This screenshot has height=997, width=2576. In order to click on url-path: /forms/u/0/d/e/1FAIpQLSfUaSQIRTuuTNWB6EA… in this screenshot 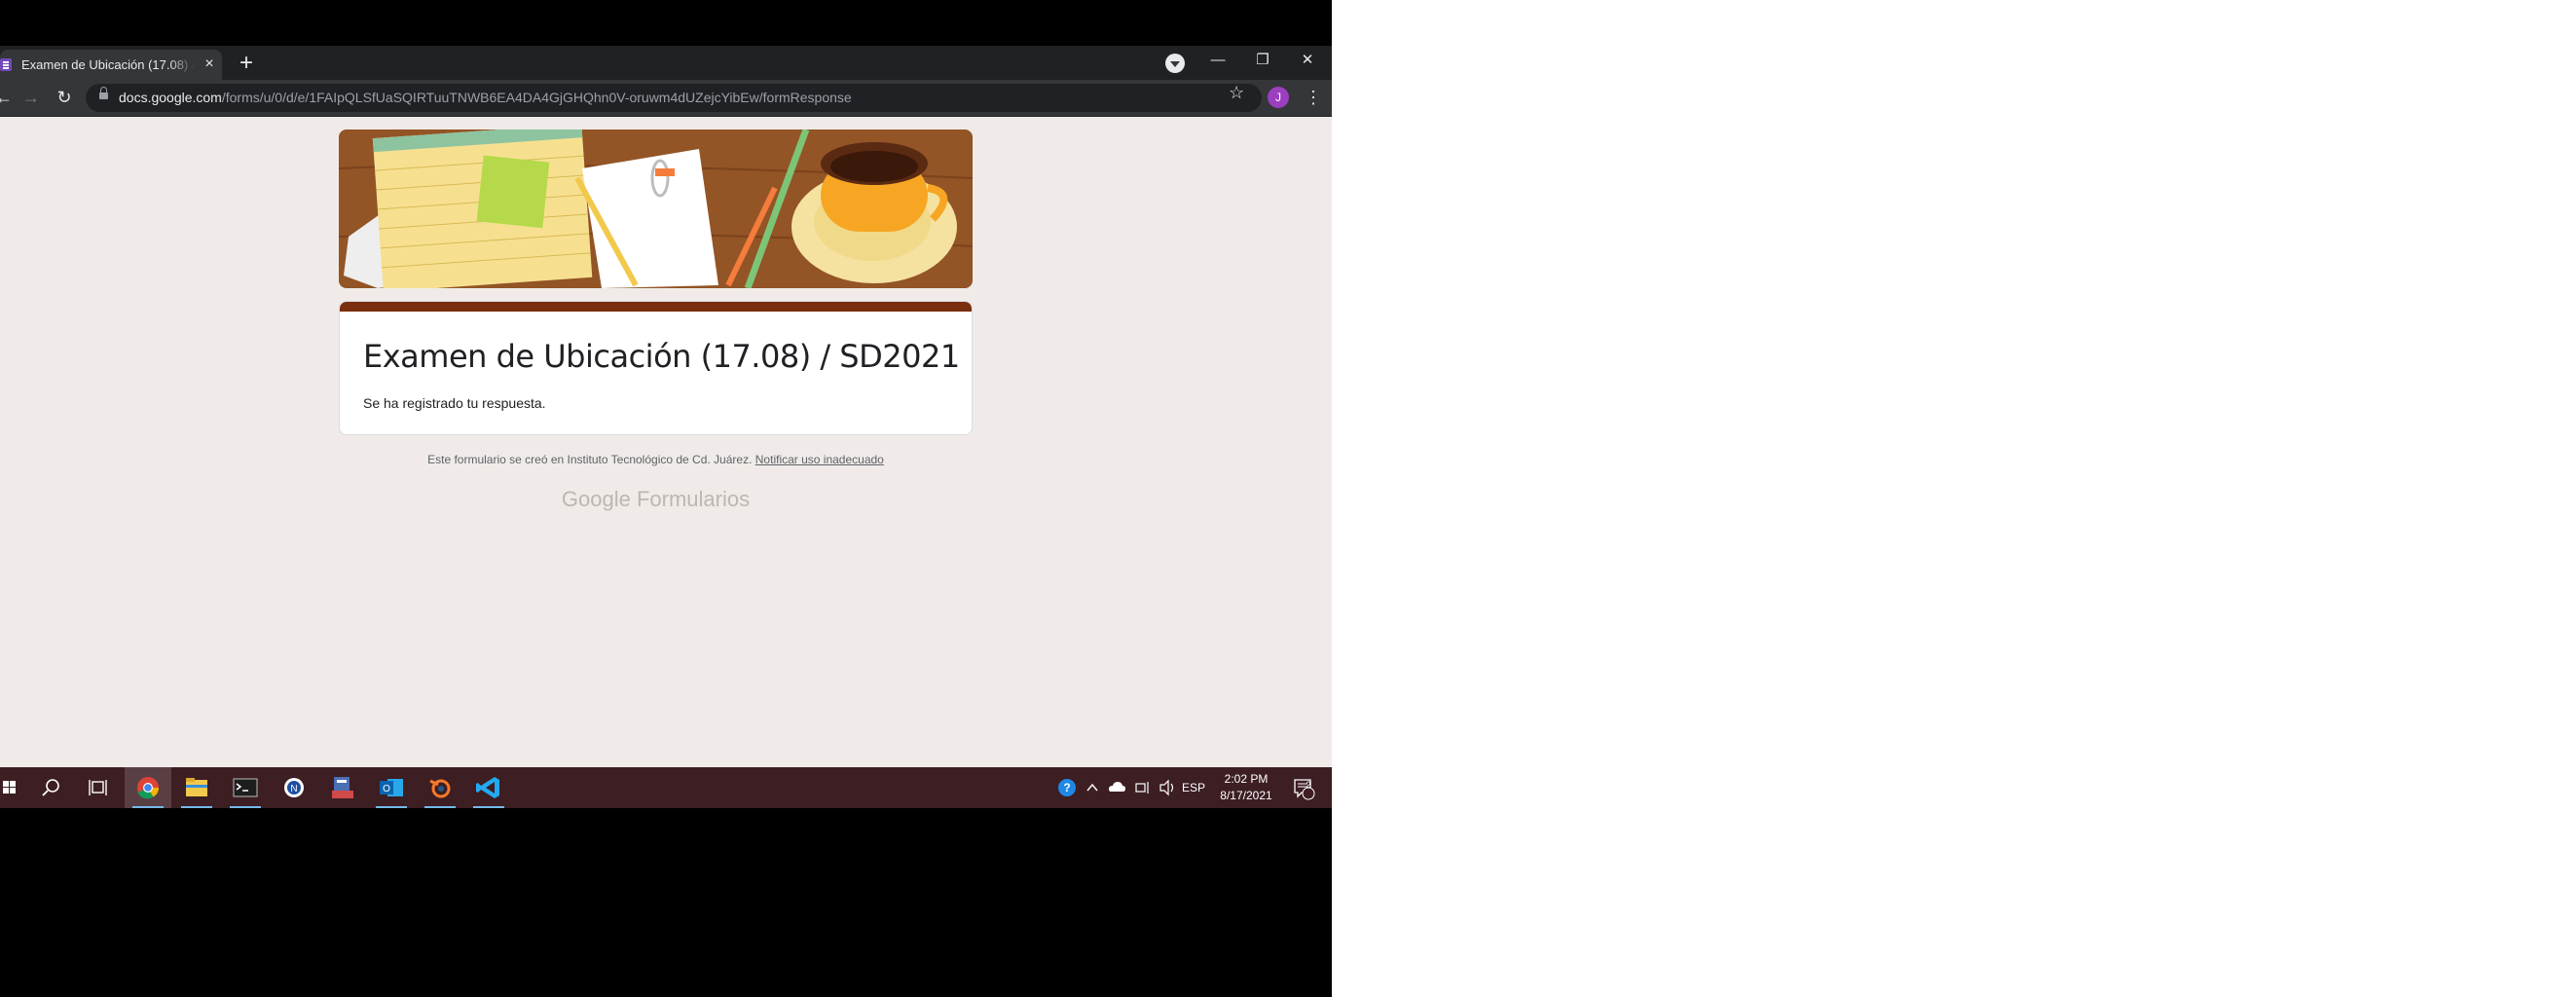, I will do `click(536, 97)`.